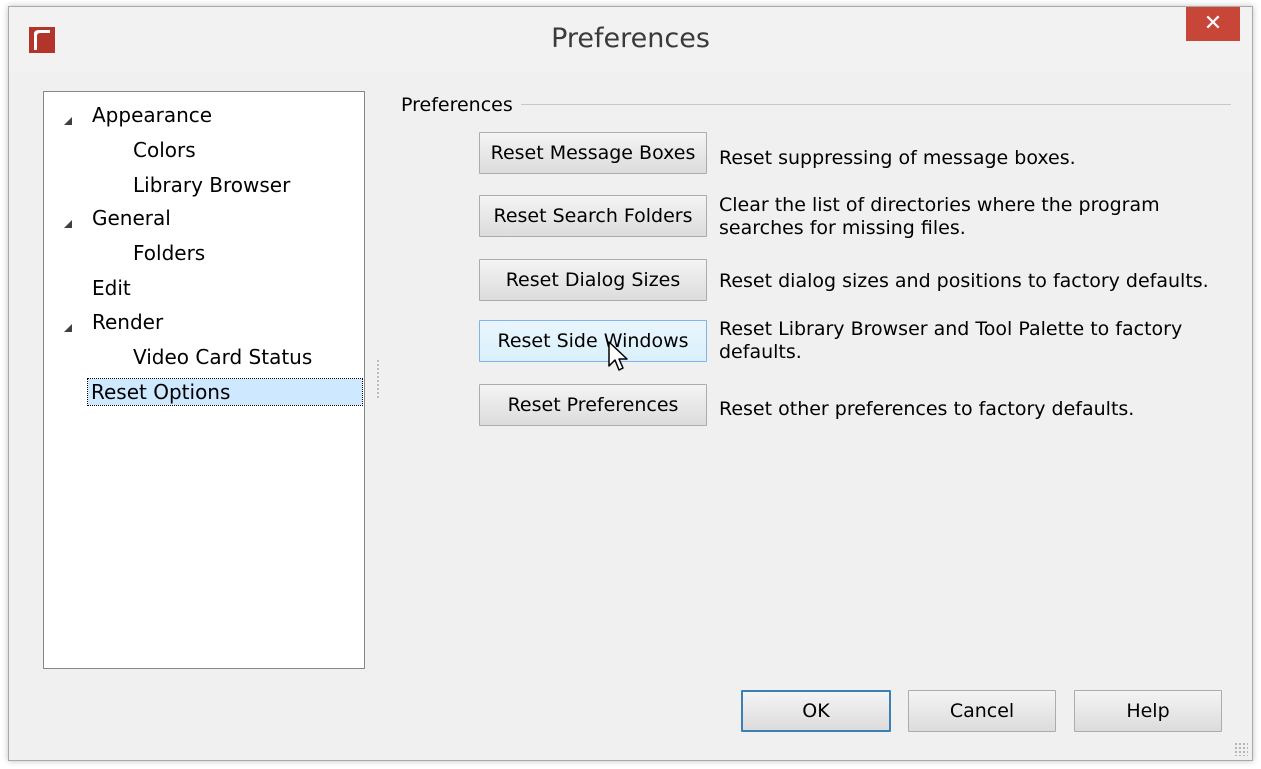 This screenshot has width=1261, height=769. What do you see at coordinates (131, 218) in the screenshot?
I see `tree-item-general: General` at bounding box center [131, 218].